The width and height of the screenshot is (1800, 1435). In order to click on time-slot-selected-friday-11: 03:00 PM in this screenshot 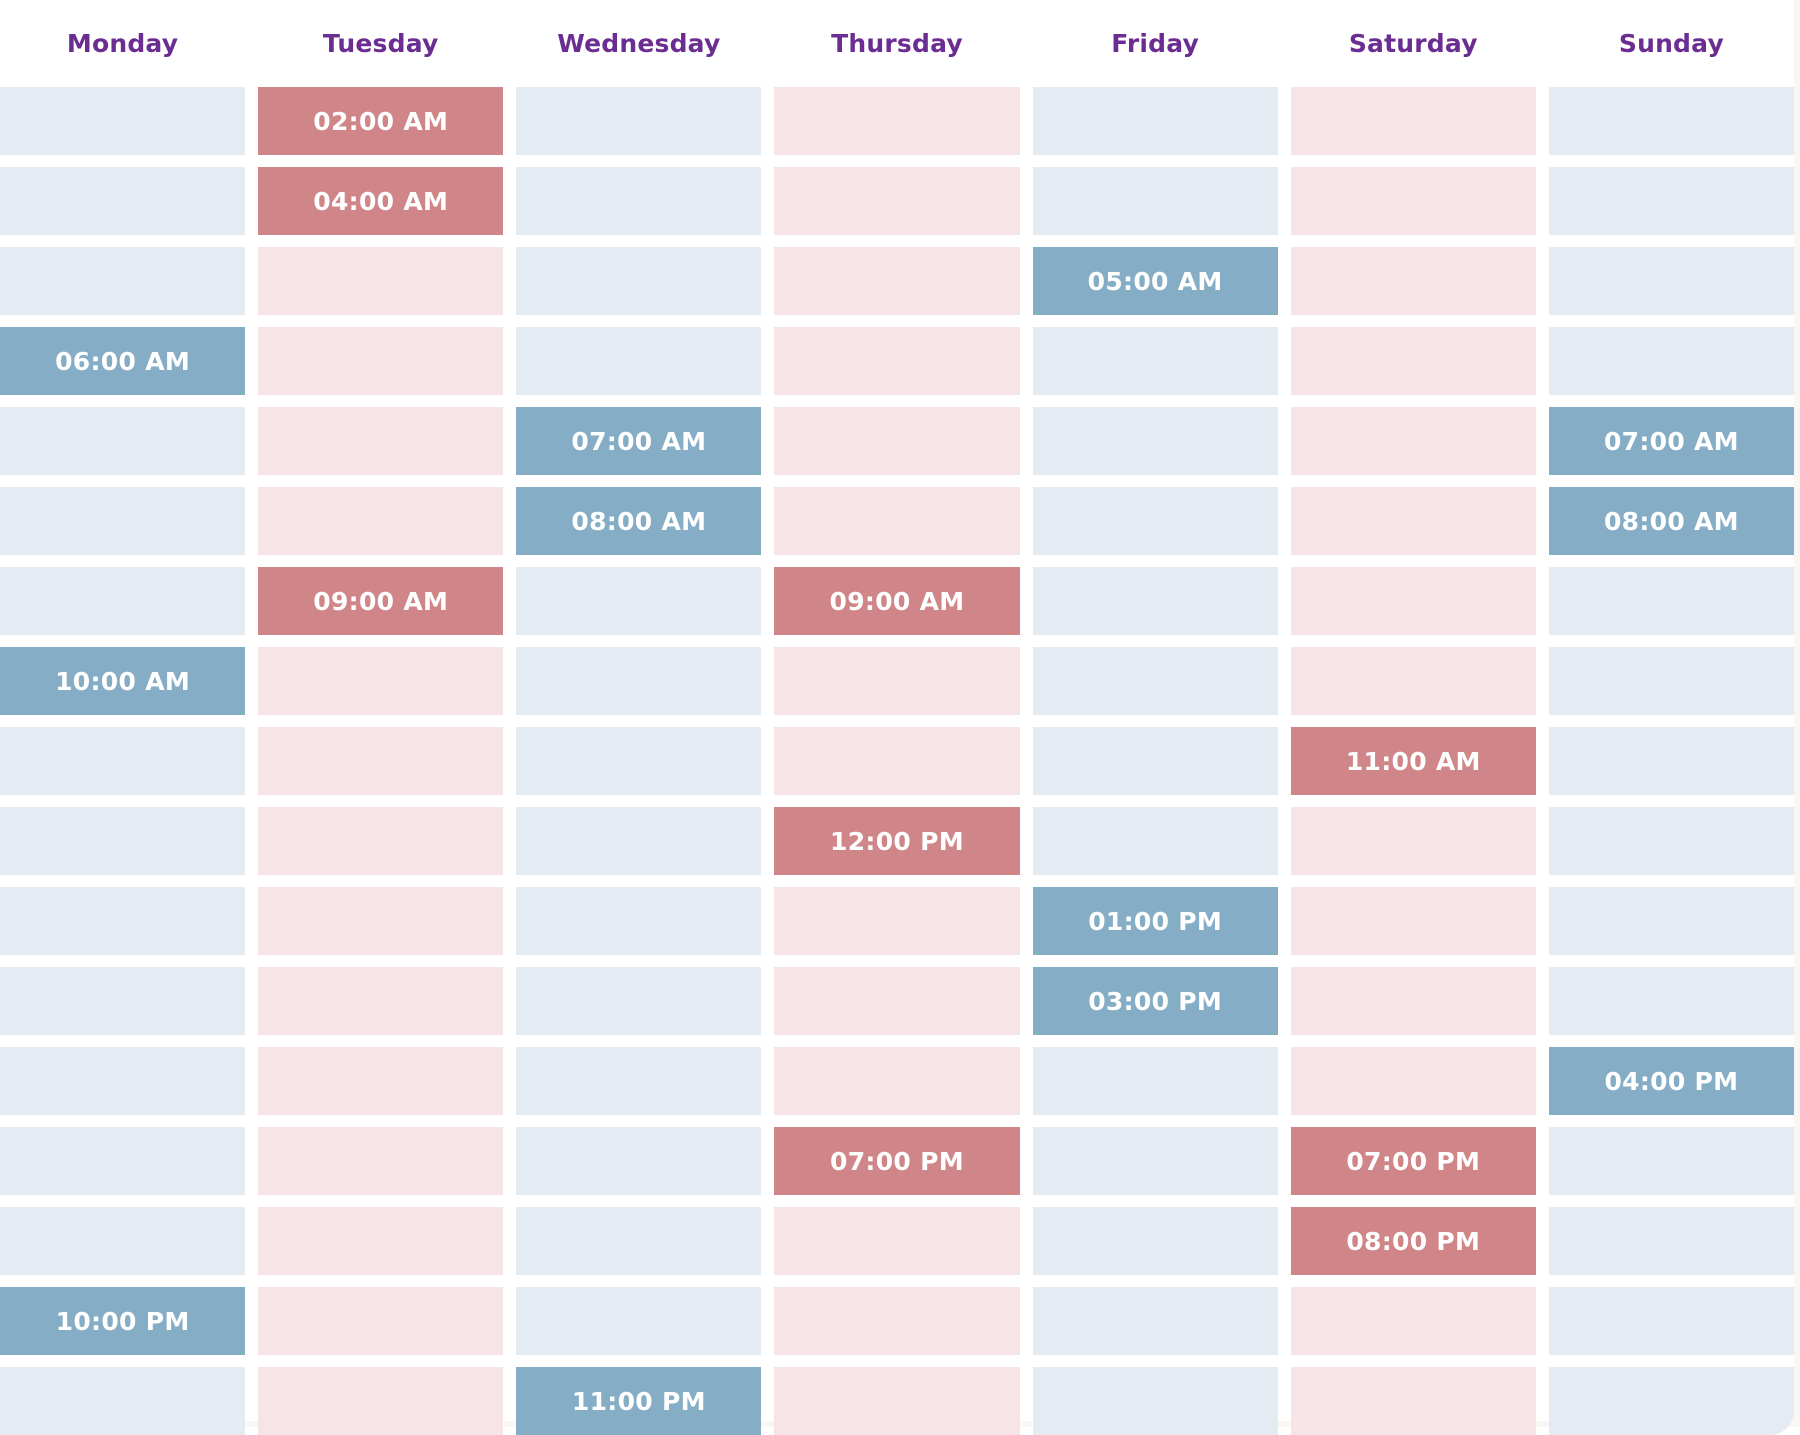, I will do `click(1155, 1001)`.